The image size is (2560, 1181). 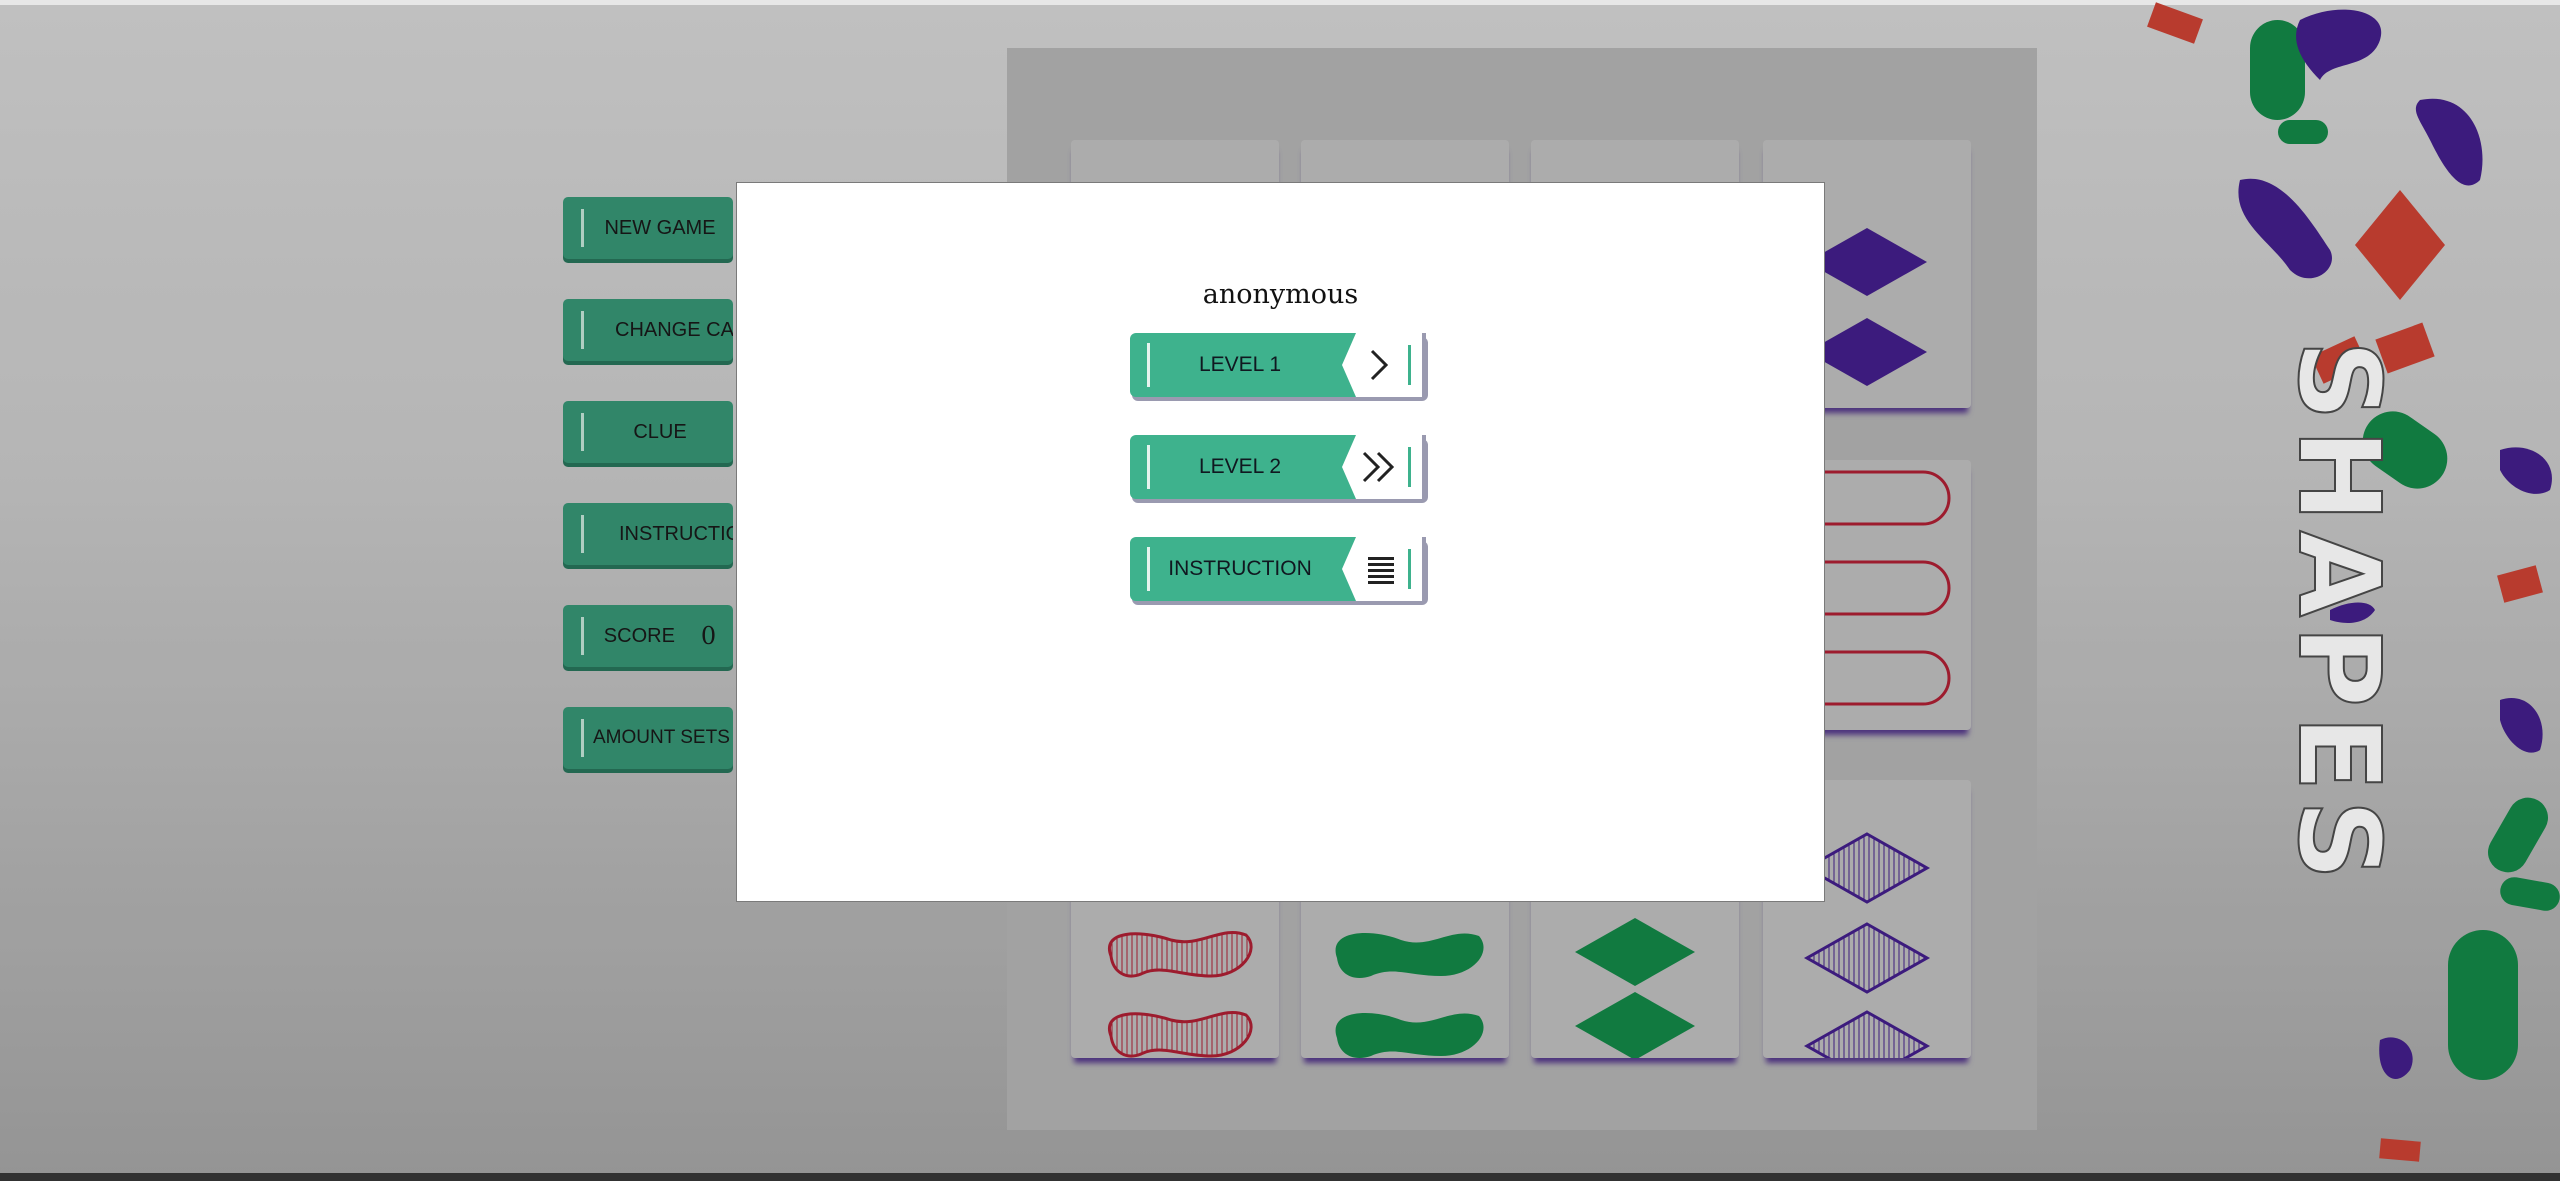 I want to click on double-chevron-right-icon, so click(x=1384, y=467).